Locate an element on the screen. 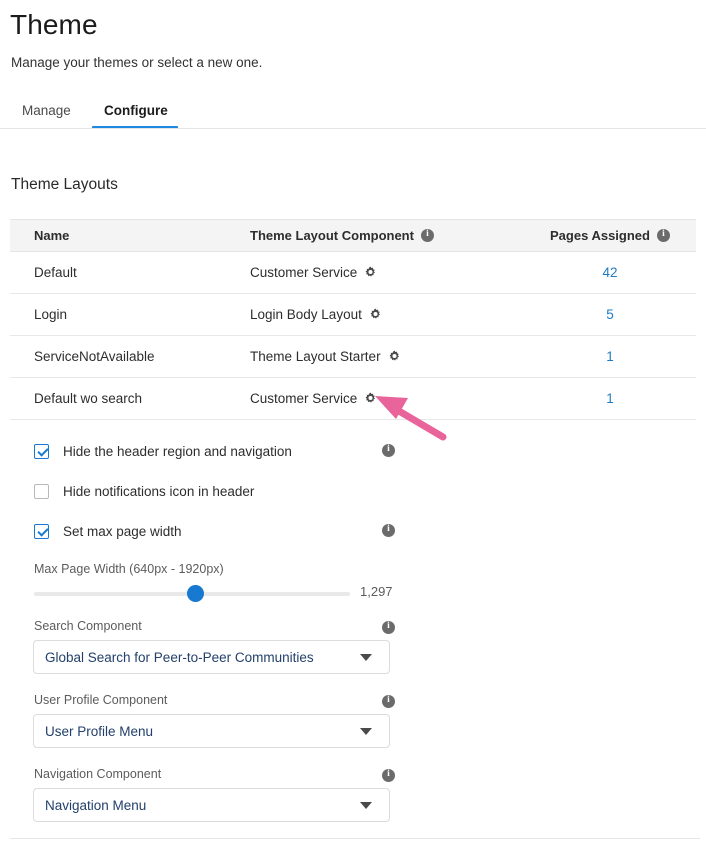 The height and width of the screenshot is (849, 706). column-header-component: Theme Layout Component i is located at coordinates (390, 235).